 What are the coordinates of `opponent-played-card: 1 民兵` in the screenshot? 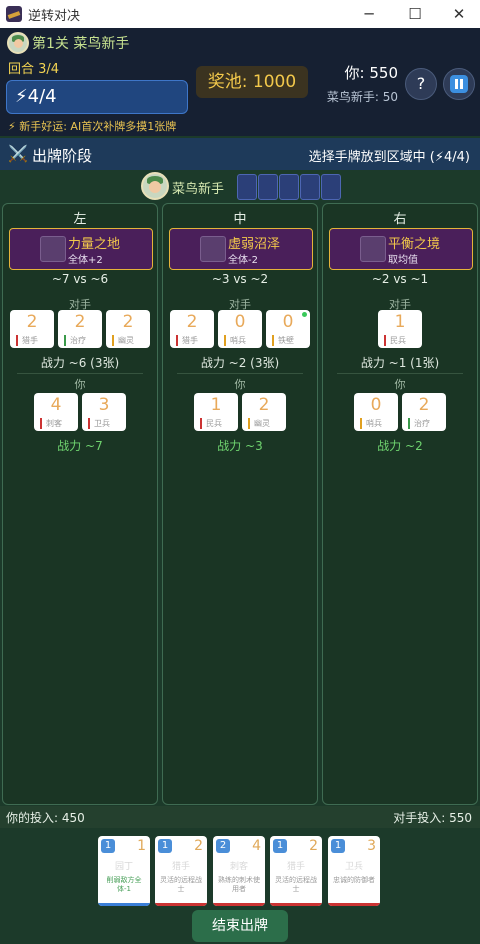 It's located at (400, 329).